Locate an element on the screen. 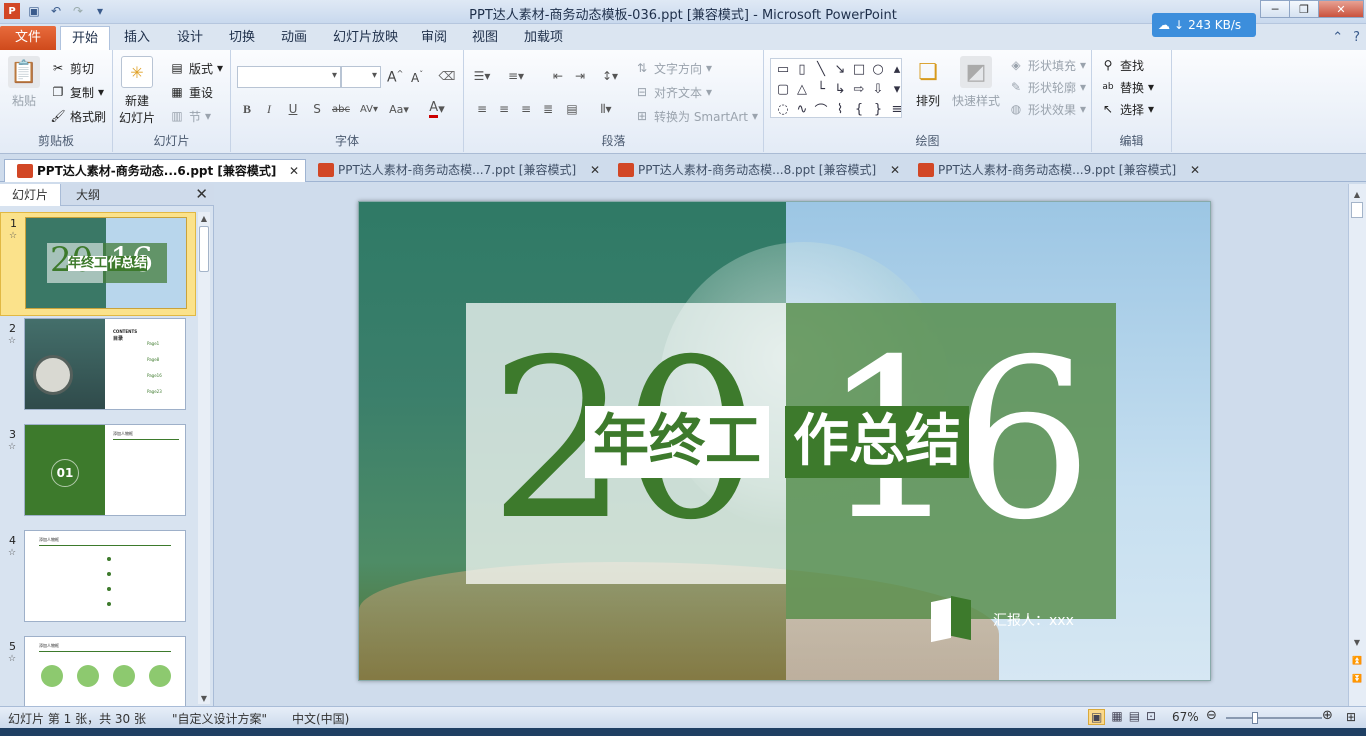  change-case-button: Aa▾ is located at coordinates (399, 109).